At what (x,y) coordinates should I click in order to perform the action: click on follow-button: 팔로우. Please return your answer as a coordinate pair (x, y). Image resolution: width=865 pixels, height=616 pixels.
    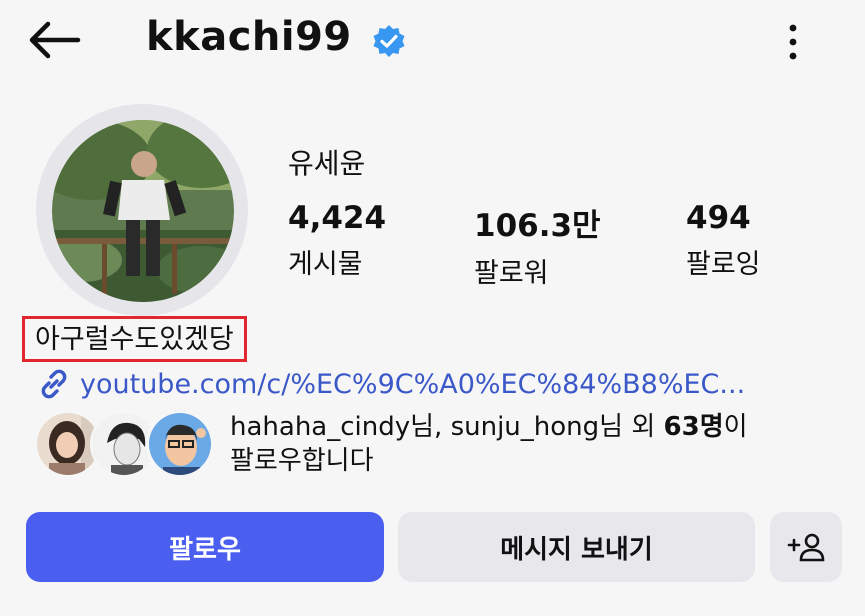
    Looking at the image, I should click on (205, 547).